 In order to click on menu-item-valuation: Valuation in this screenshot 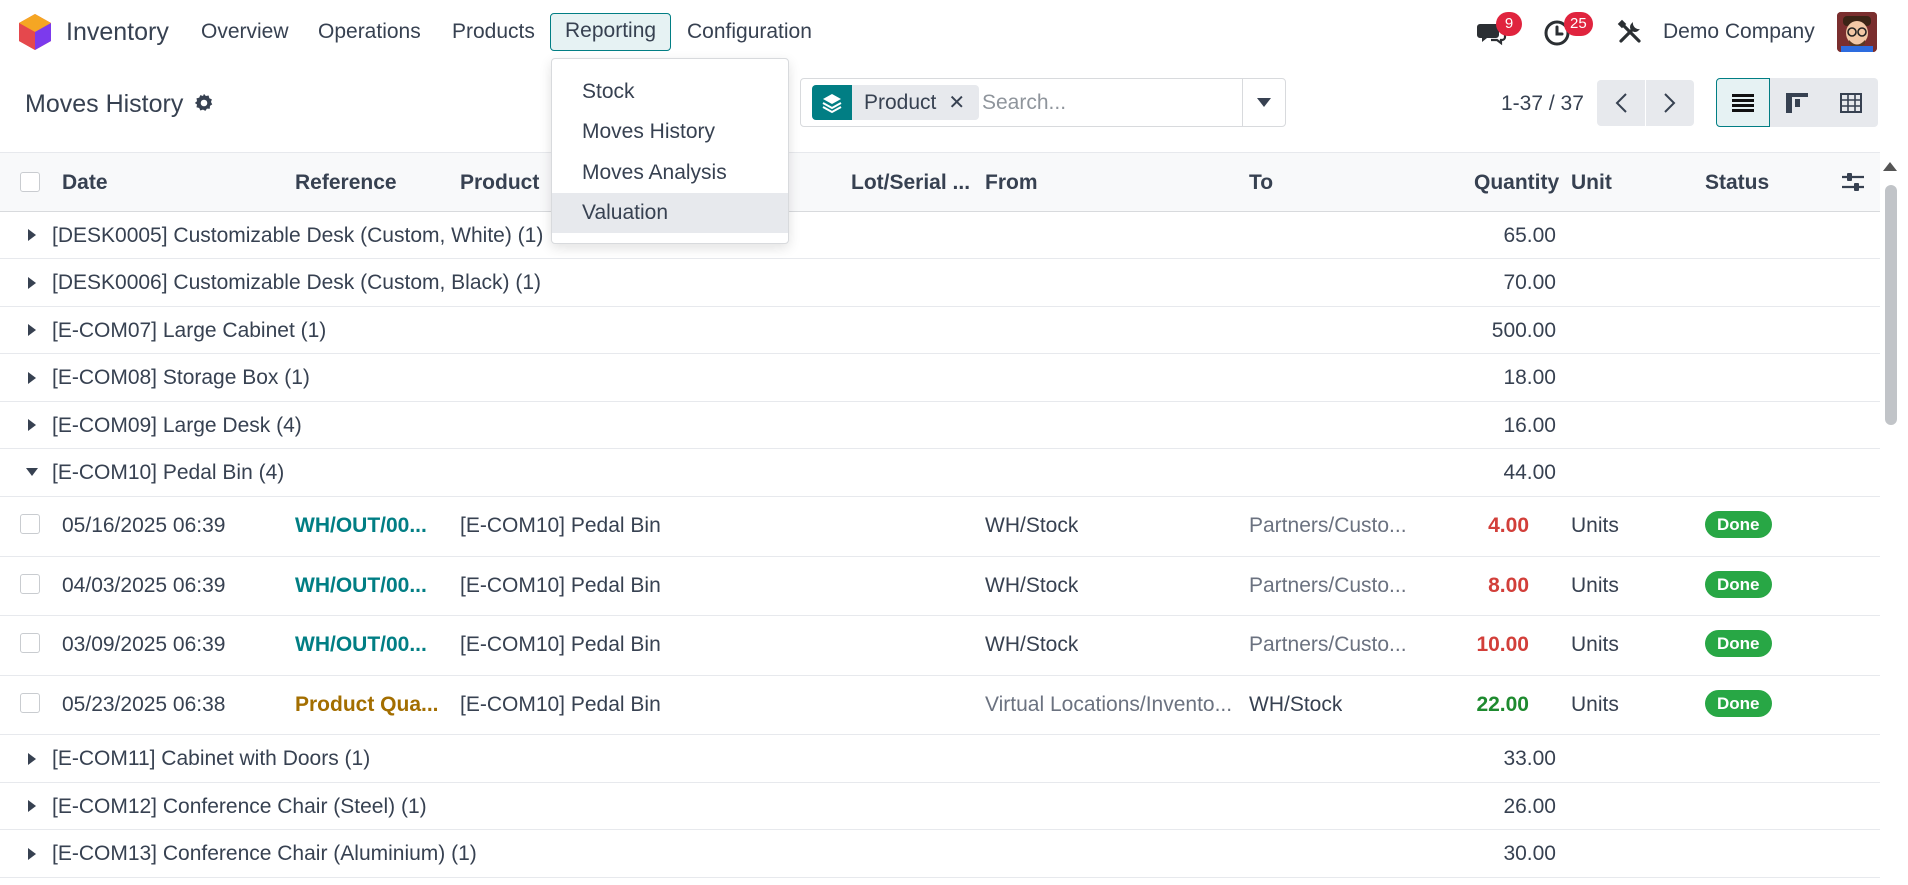, I will do `click(670, 213)`.